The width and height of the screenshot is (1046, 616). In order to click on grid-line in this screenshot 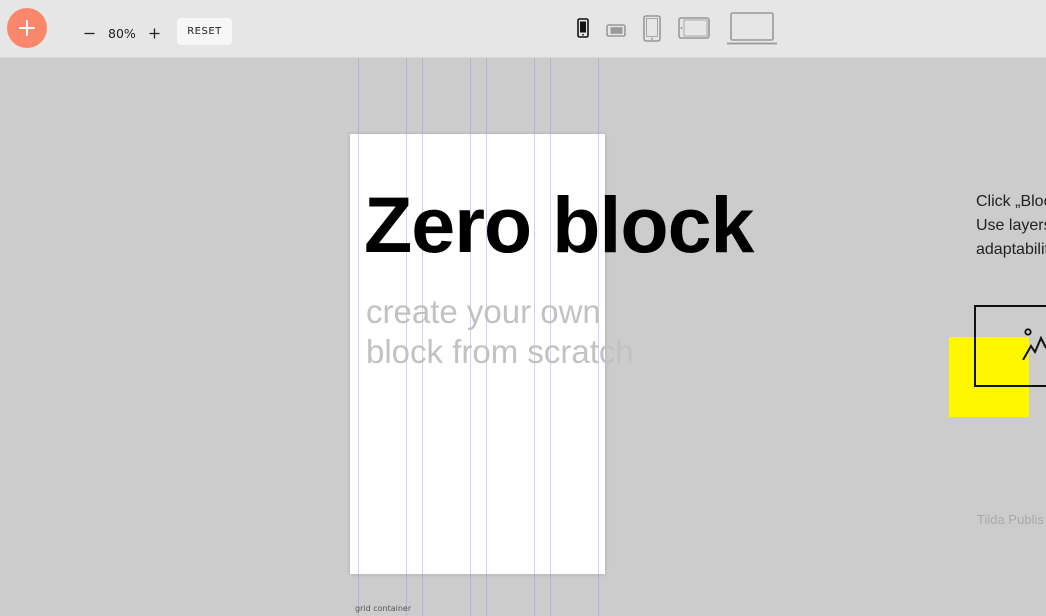, I will do `click(358, 337)`.